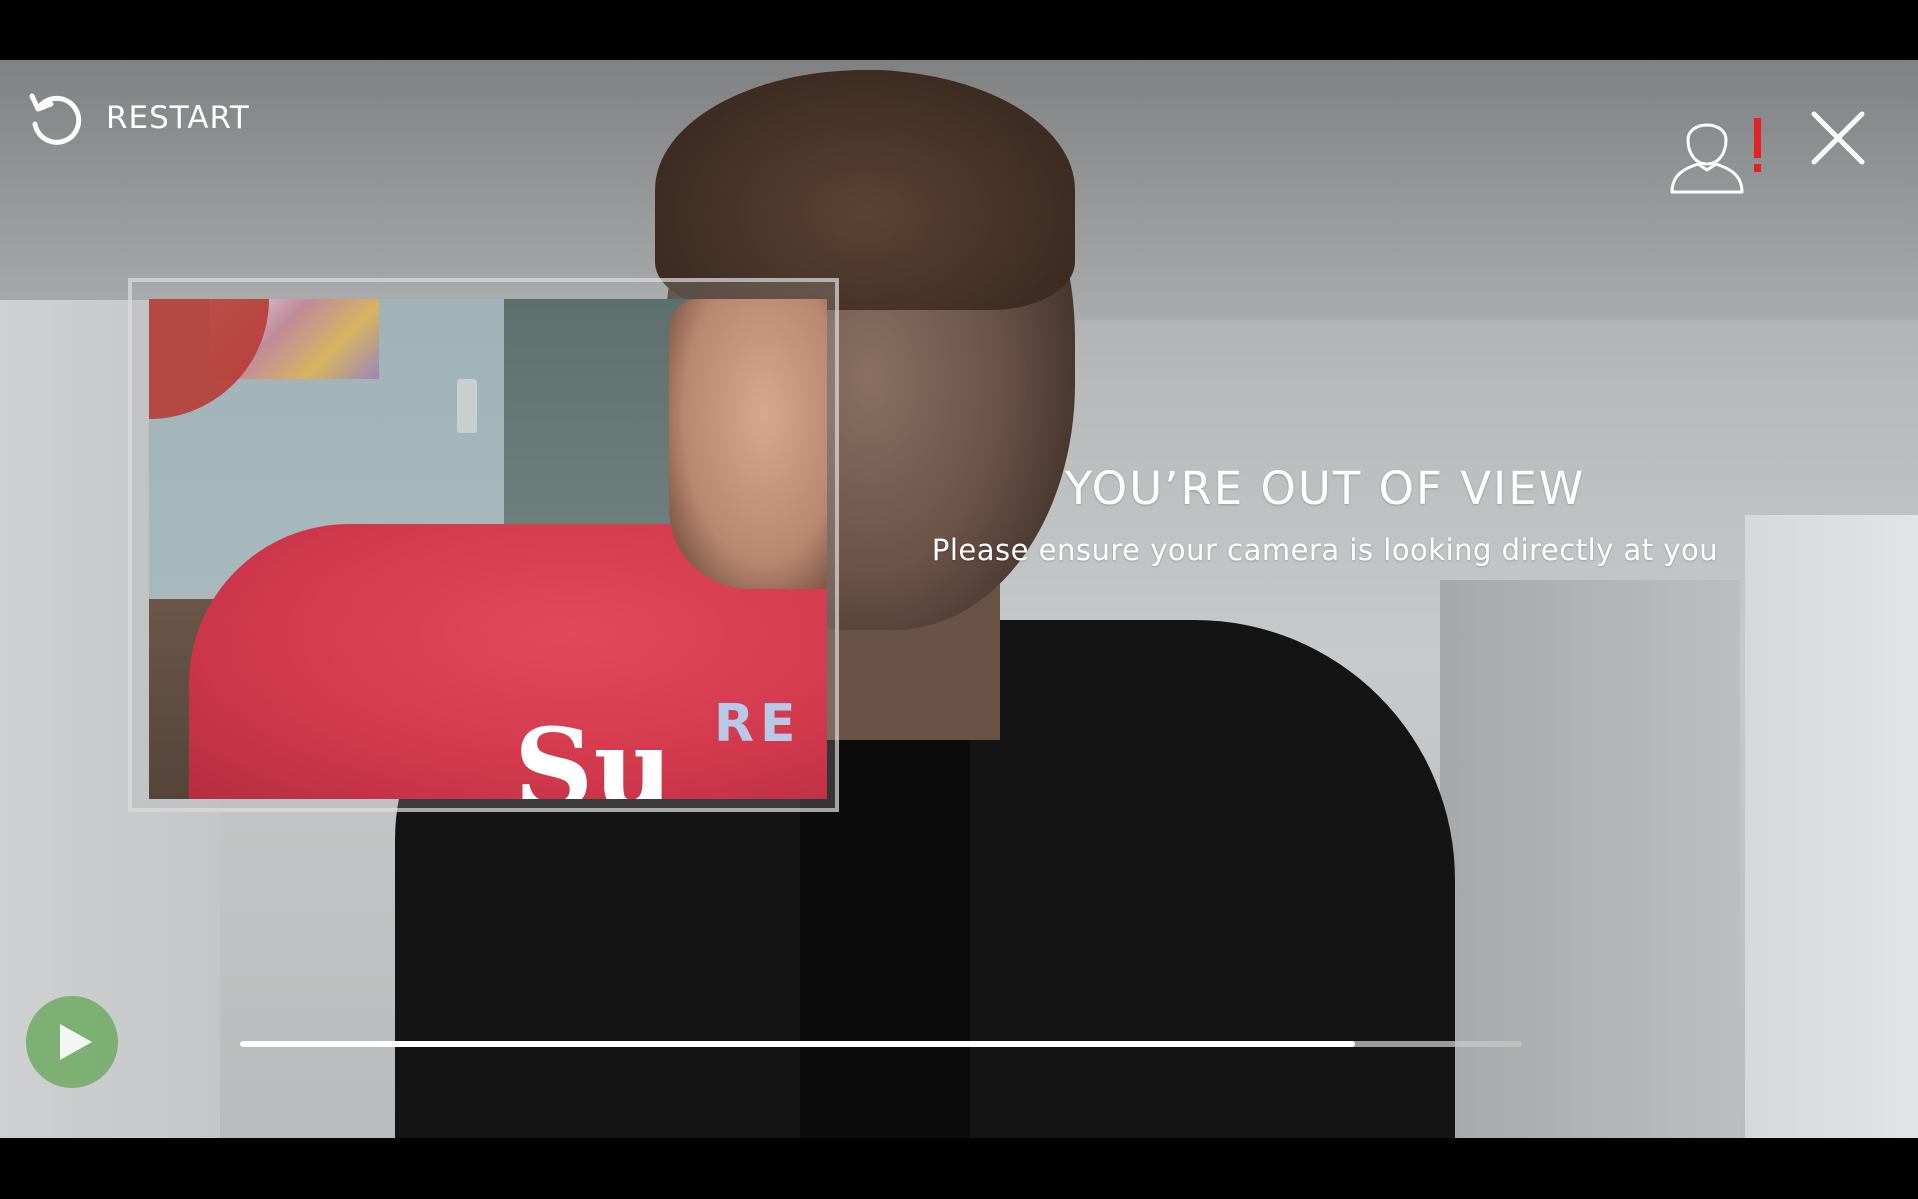  What do you see at coordinates (178, 118) in the screenshot?
I see `restart-label: RESTART` at bounding box center [178, 118].